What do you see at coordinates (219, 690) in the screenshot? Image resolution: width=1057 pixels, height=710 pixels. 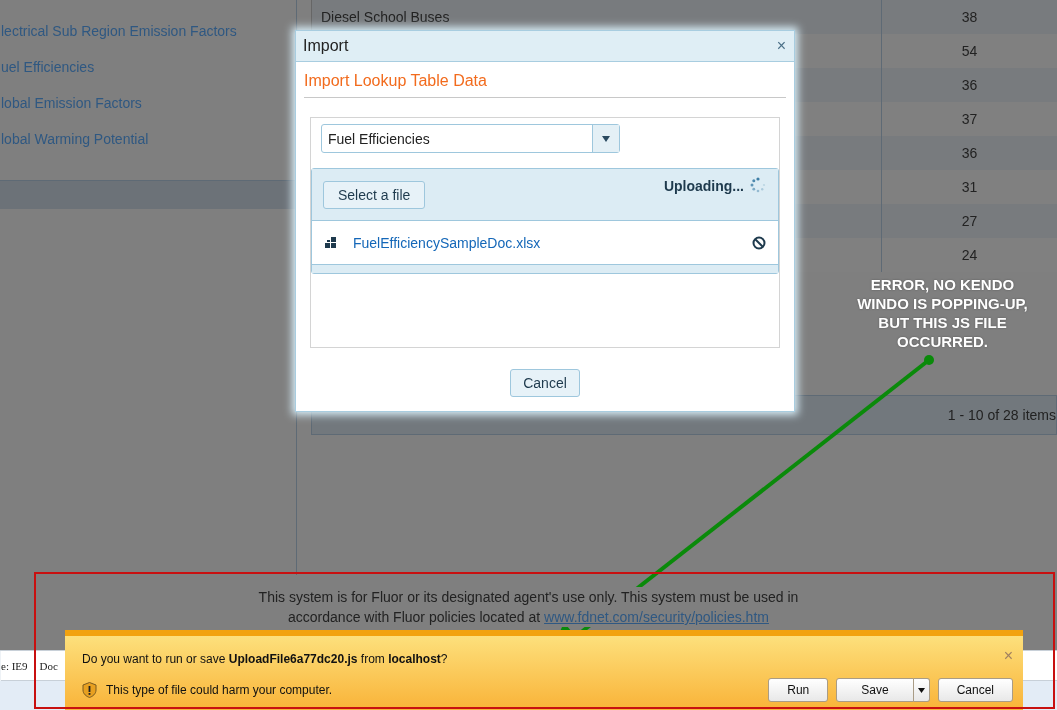 I see `warning-text: This type of file could harm your computer.` at bounding box center [219, 690].